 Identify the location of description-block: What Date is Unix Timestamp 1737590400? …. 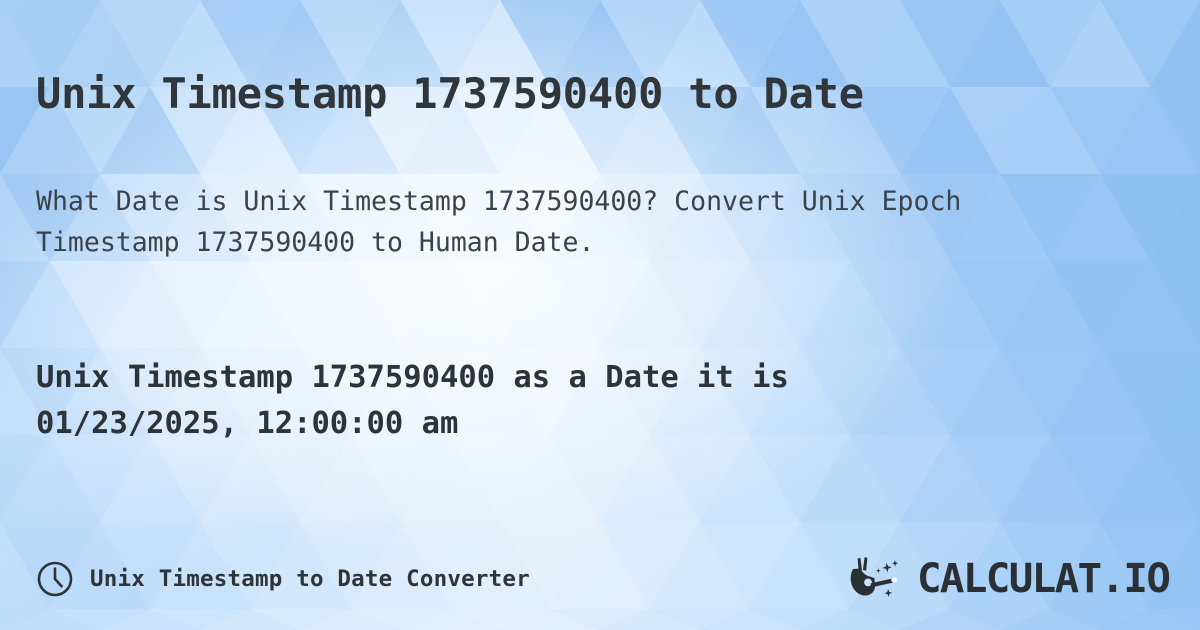
(591, 222).